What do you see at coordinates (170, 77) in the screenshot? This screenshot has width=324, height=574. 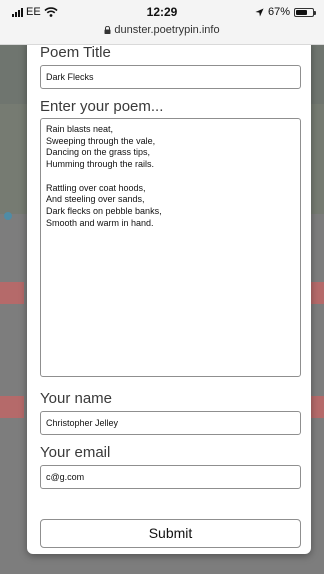 I see `poem-title-input: Dark Flecks` at bounding box center [170, 77].